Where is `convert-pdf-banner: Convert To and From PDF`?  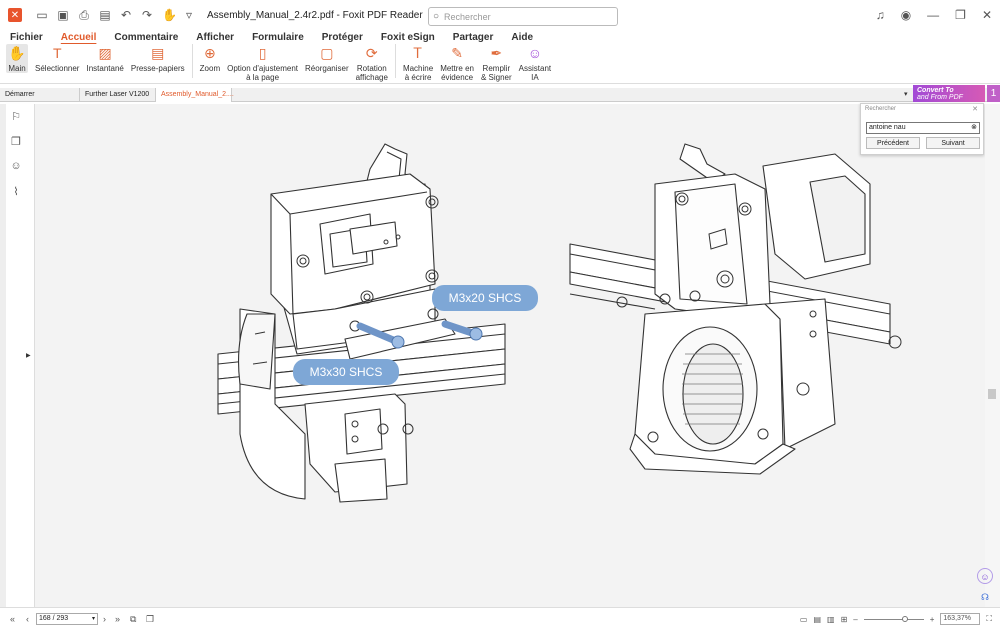
convert-pdf-banner: Convert To and From PDF is located at coordinates (949, 93).